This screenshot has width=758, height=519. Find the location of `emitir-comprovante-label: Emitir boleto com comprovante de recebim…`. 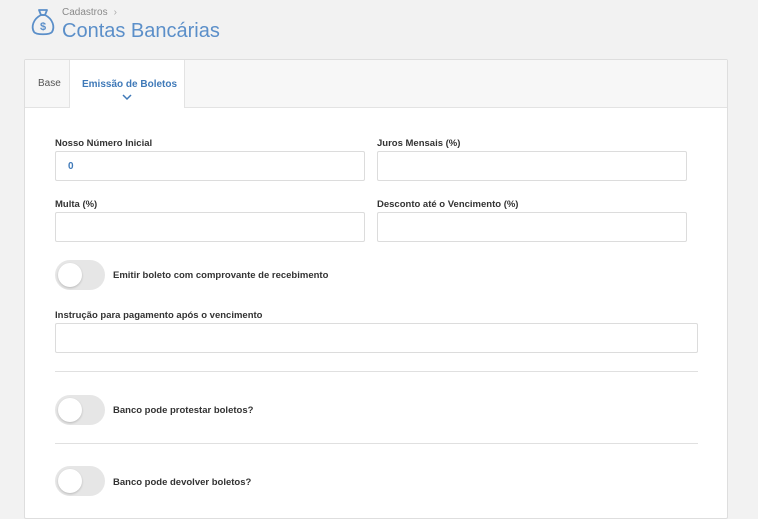

emitir-comprovante-label: Emitir boleto com comprovante de recebim… is located at coordinates (221, 275).